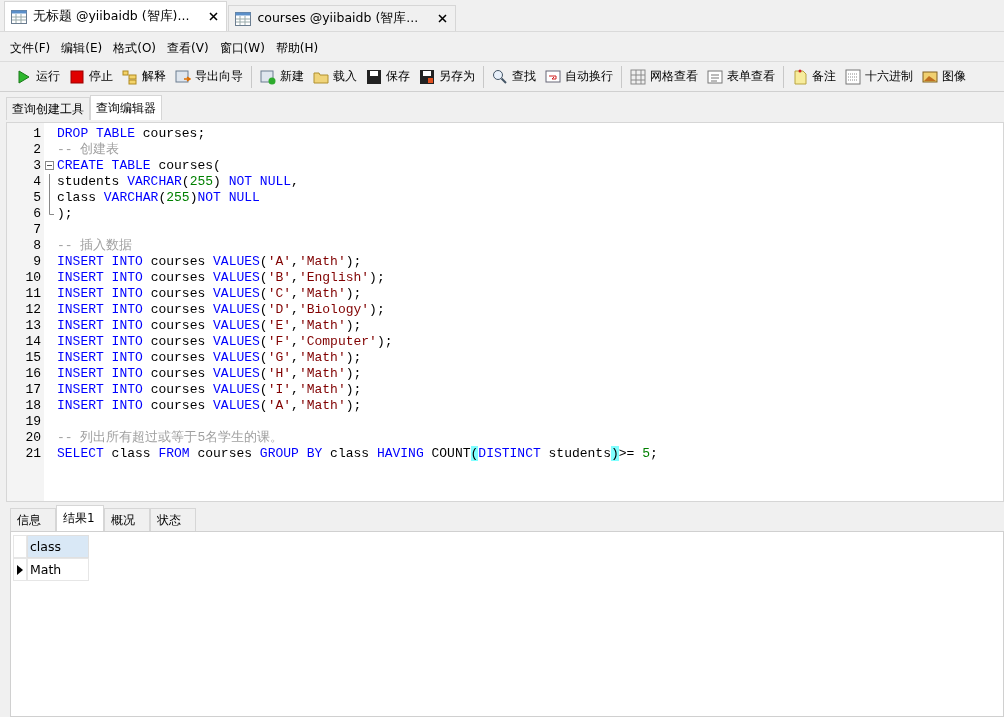 This screenshot has width=1004, height=717. Describe the element at coordinates (33, 310) in the screenshot. I see `line-number: 12` at that location.